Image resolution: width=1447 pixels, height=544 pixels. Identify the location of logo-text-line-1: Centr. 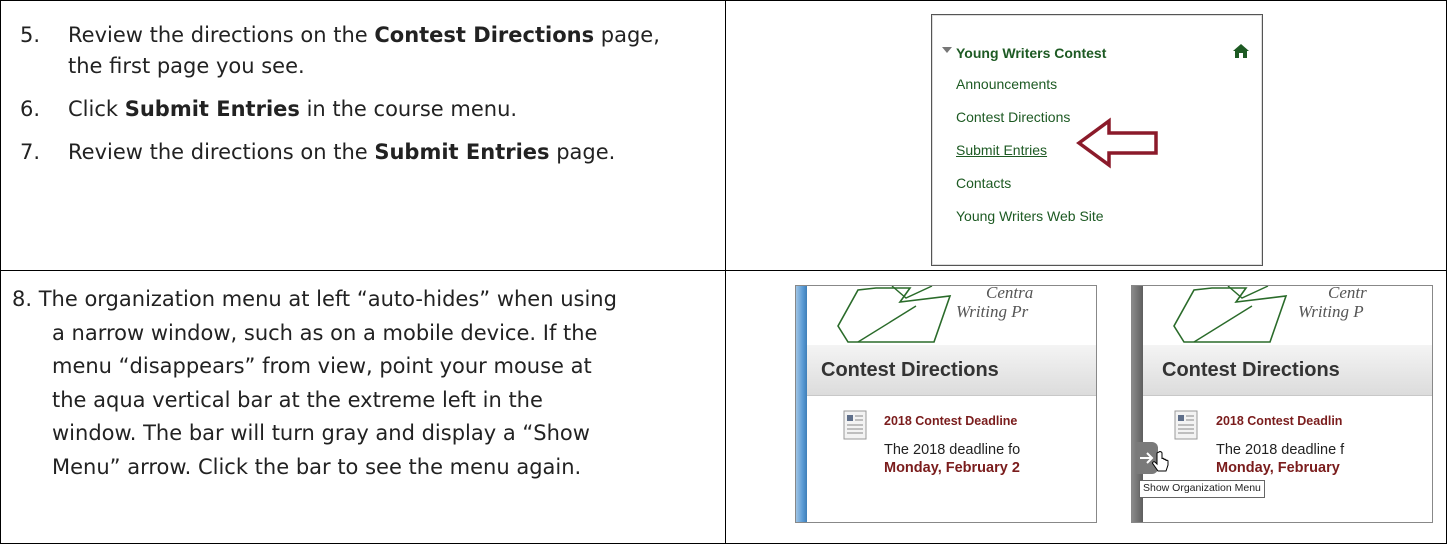
(1347, 293).